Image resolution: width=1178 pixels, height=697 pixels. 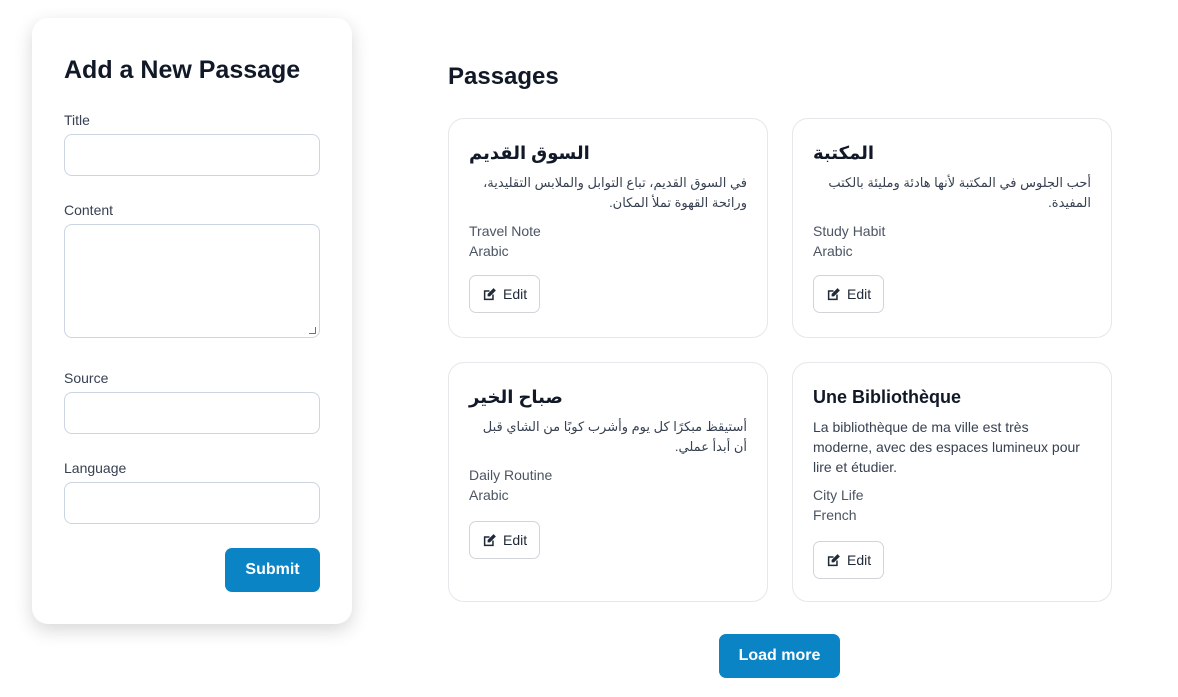 What do you see at coordinates (312, 330) in the screenshot?
I see `resize-grip-icon` at bounding box center [312, 330].